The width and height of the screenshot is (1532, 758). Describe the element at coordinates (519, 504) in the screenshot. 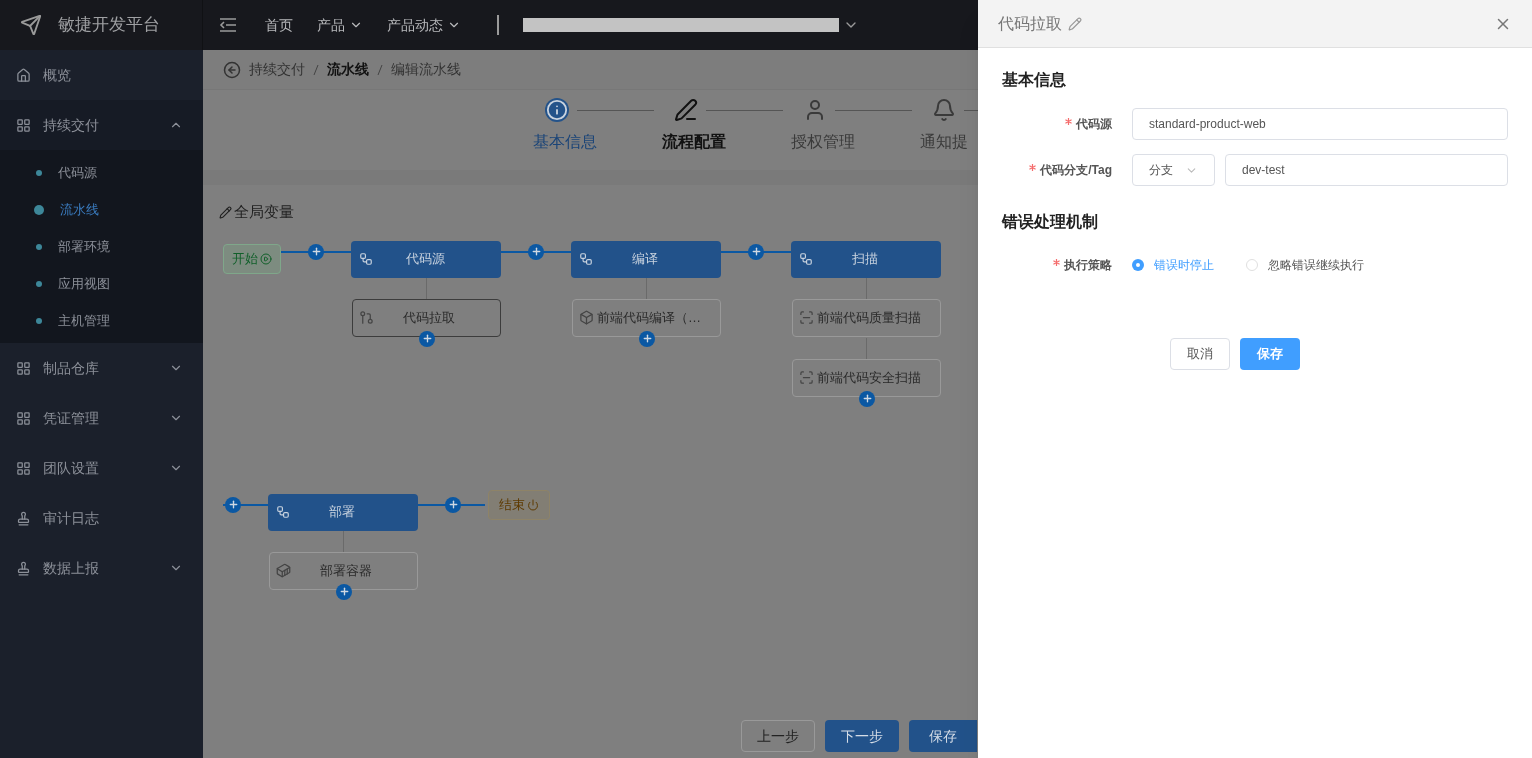

I see `end-node: 结束` at that location.